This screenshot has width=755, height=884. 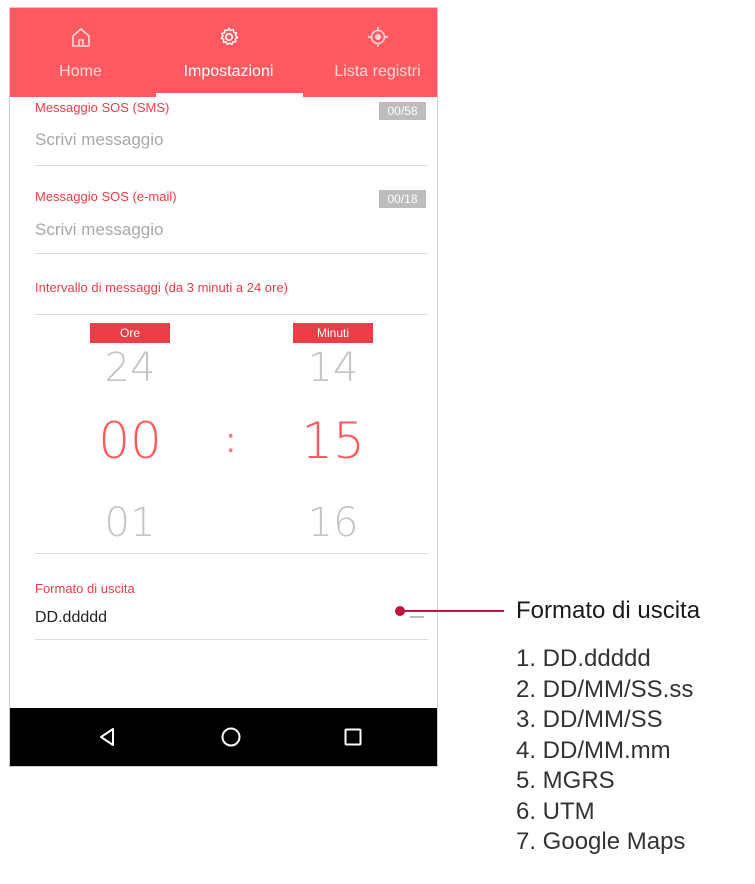 What do you see at coordinates (107, 737) in the screenshot?
I see `back-icon` at bounding box center [107, 737].